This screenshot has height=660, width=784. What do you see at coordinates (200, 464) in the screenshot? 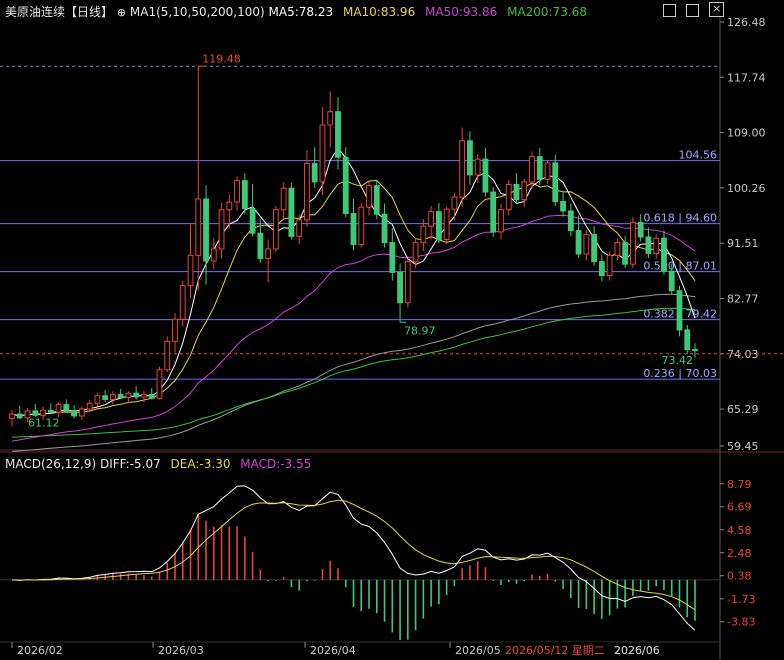
I see `macd-dea-value: DEA:-3.30` at bounding box center [200, 464].